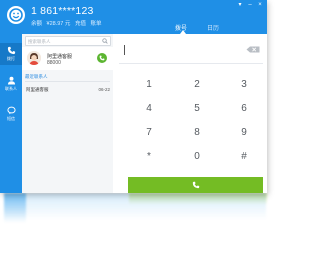 The height and width of the screenshot is (270, 320). Describe the element at coordinates (244, 156) in the screenshot. I see `dial-key: #` at that location.